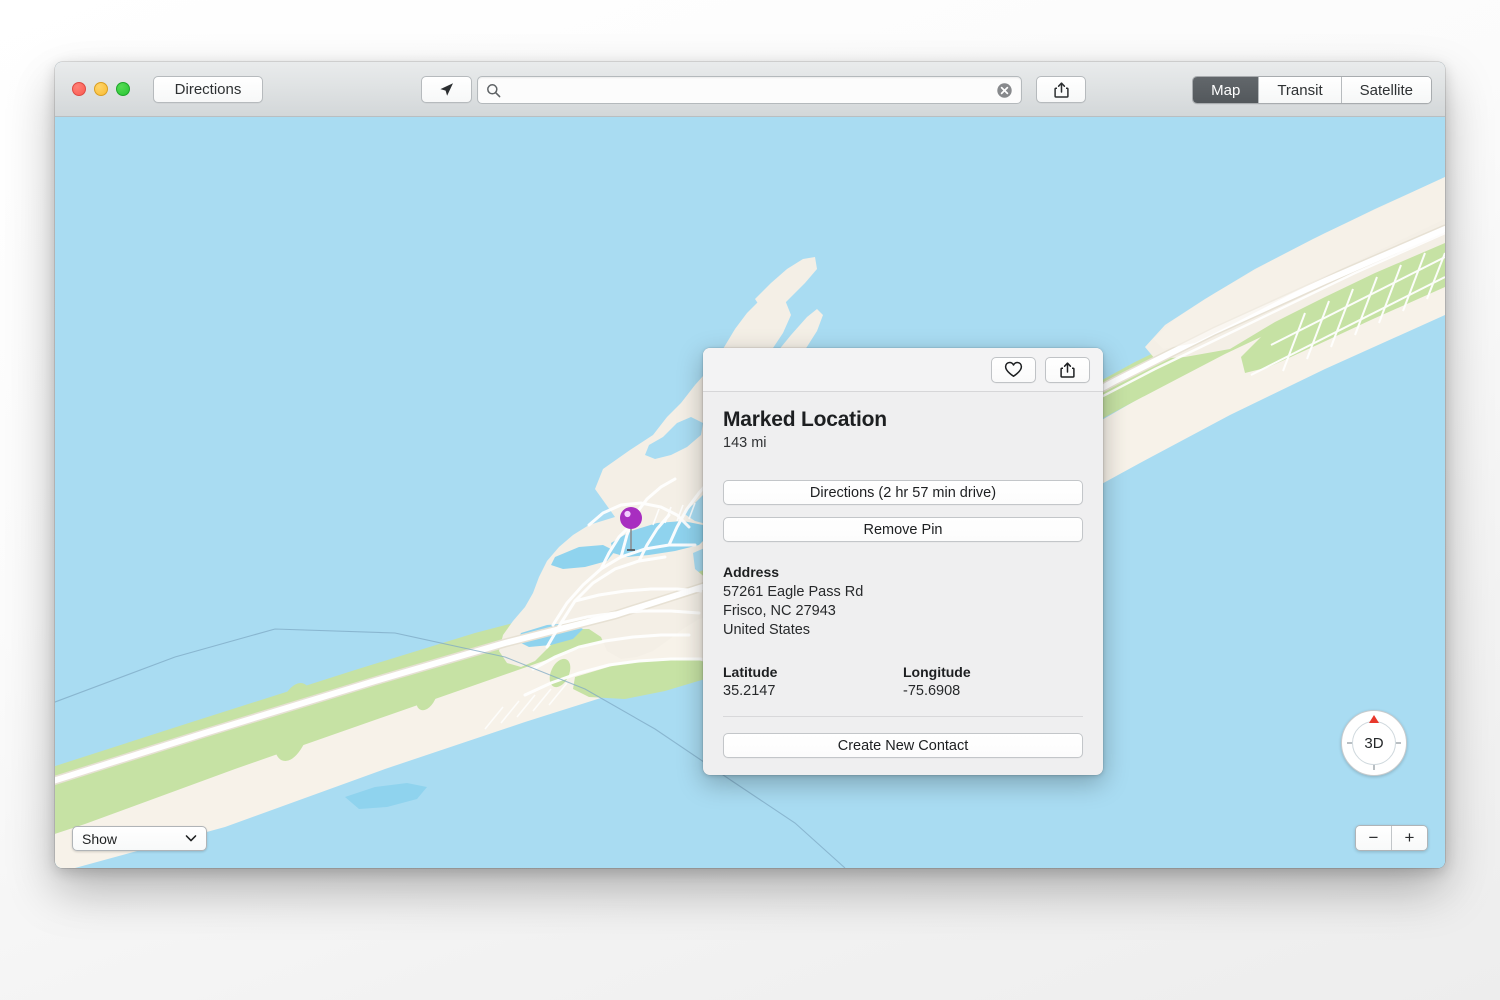  Describe the element at coordinates (793, 592) in the screenshot. I see `address-line-1: 57261 Eagle Pass Rd` at that location.